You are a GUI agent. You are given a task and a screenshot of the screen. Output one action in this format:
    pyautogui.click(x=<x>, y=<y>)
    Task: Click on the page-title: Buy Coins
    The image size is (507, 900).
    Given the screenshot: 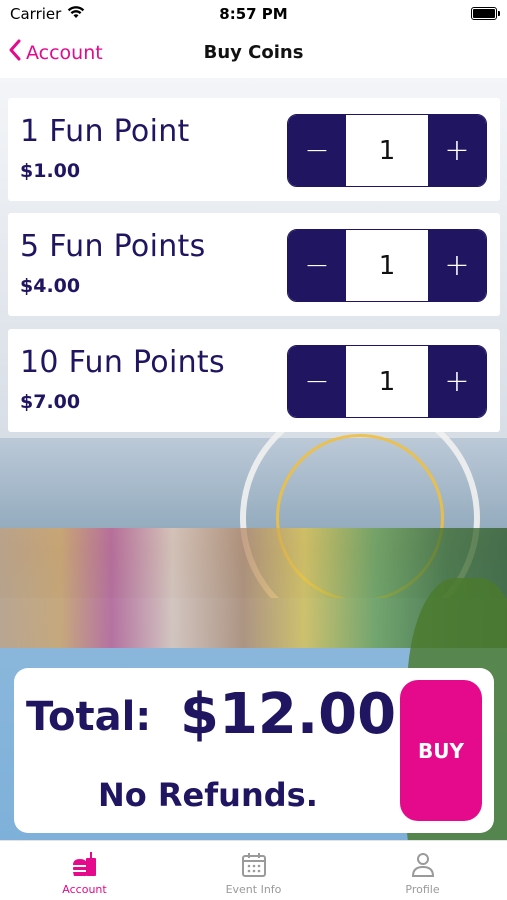 What is the action you would take?
    pyautogui.click(x=253, y=52)
    